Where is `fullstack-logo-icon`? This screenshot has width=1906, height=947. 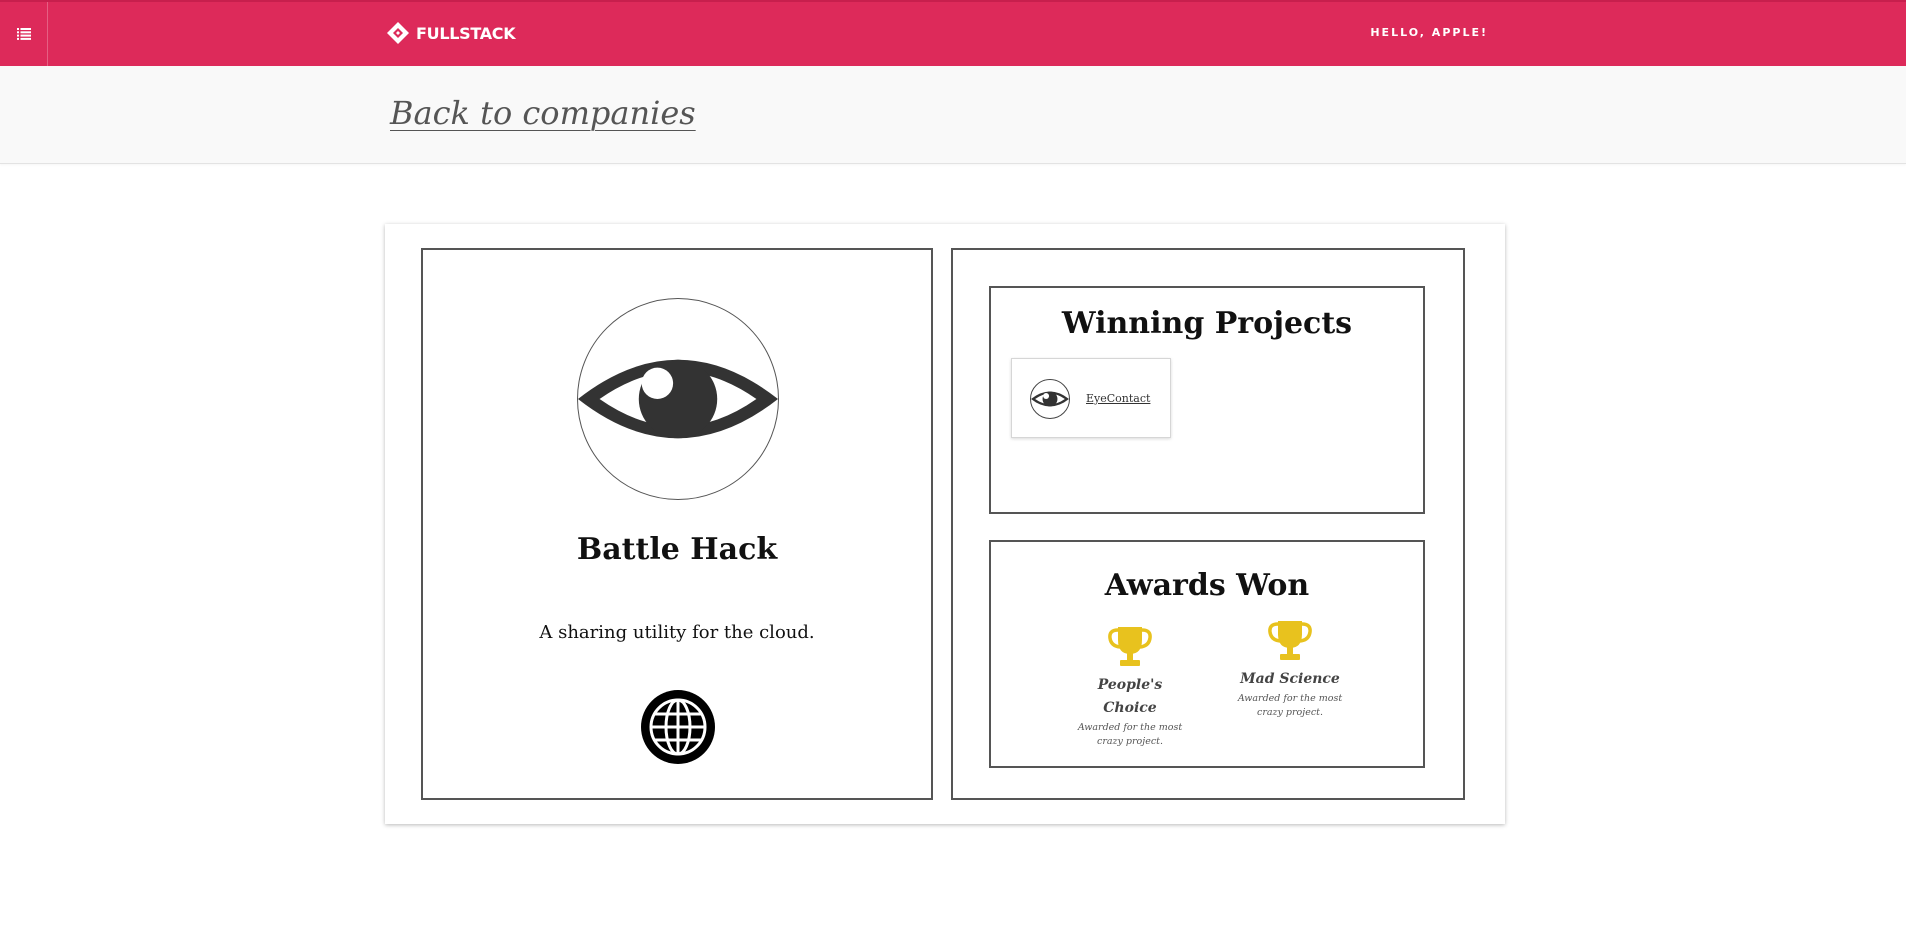
fullstack-logo-icon is located at coordinates (398, 33).